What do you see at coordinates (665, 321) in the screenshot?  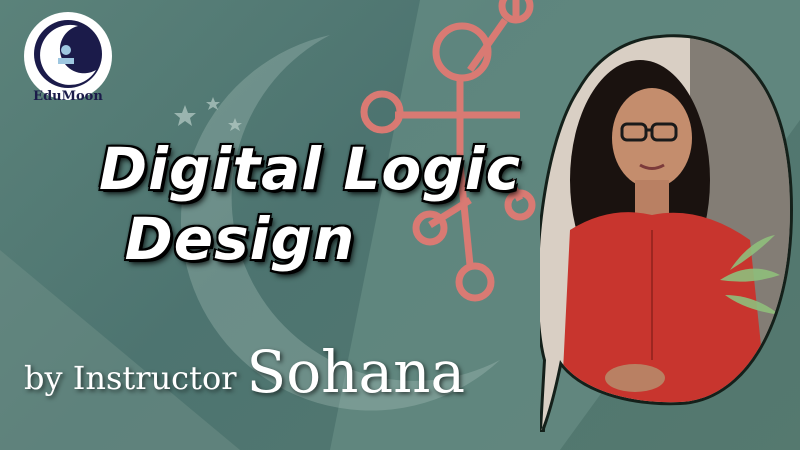 I see `red-dress` at bounding box center [665, 321].